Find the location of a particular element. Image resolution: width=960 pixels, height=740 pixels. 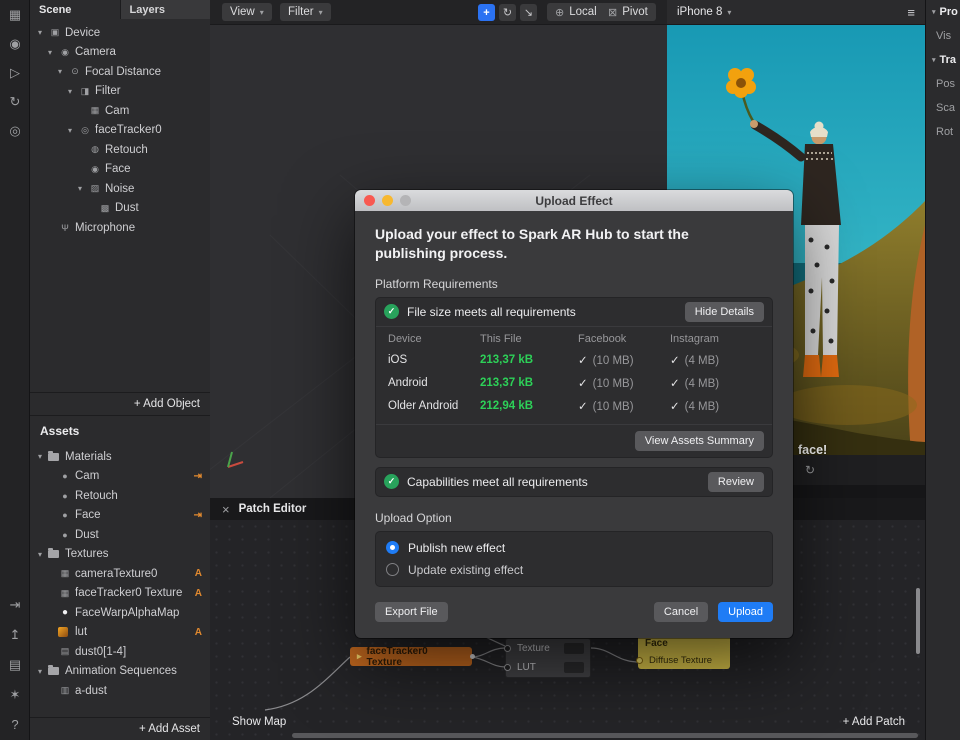

asset-item-face: ● Face ⇥ is located at coordinates (120, 516).